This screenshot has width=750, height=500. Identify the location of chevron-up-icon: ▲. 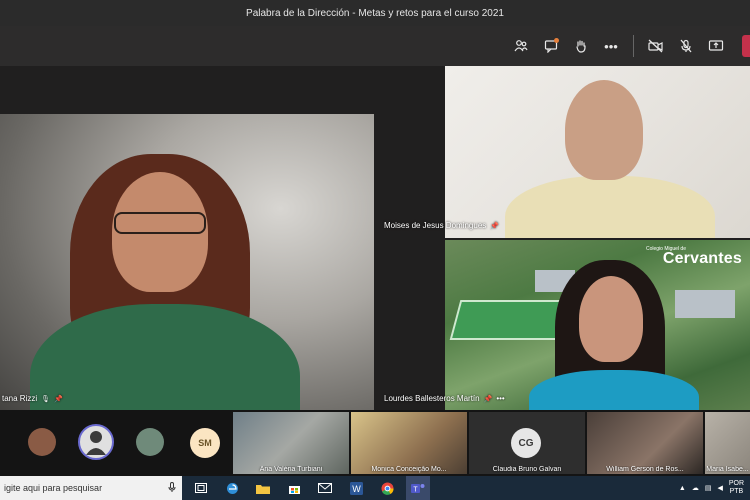
(682, 488).